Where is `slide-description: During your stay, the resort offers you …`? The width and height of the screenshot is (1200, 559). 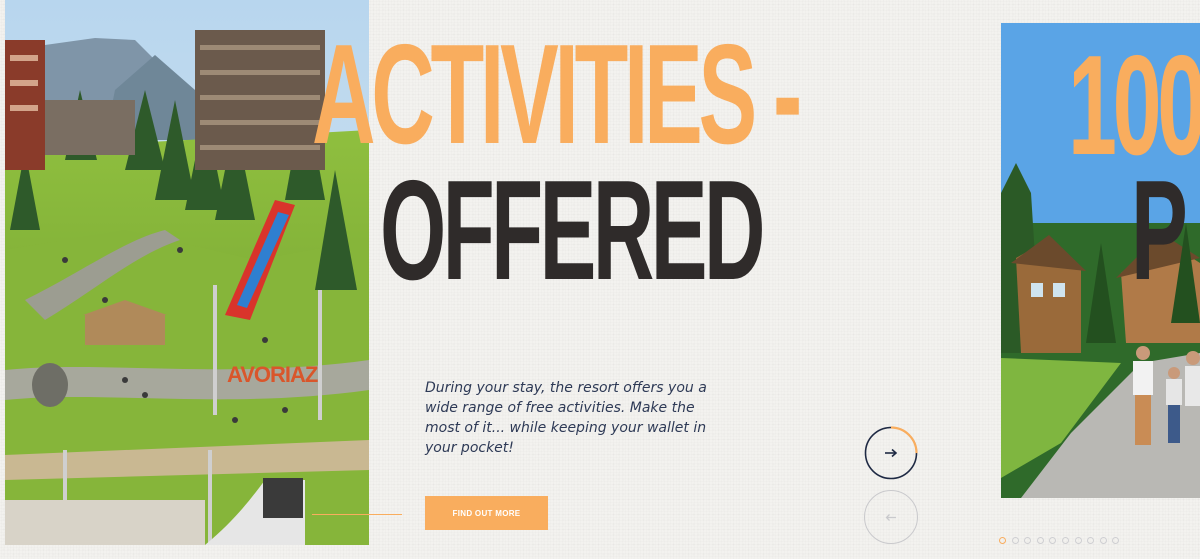 slide-description: During your stay, the resort offers you … is located at coordinates (566, 418).